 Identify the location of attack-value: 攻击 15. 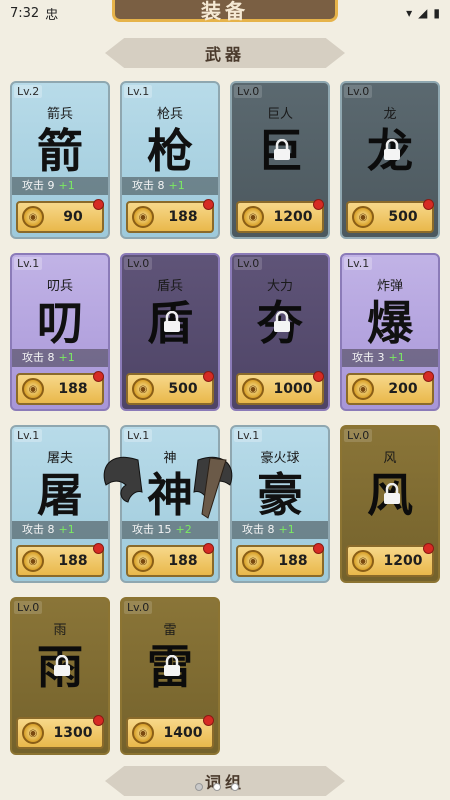
(152, 529).